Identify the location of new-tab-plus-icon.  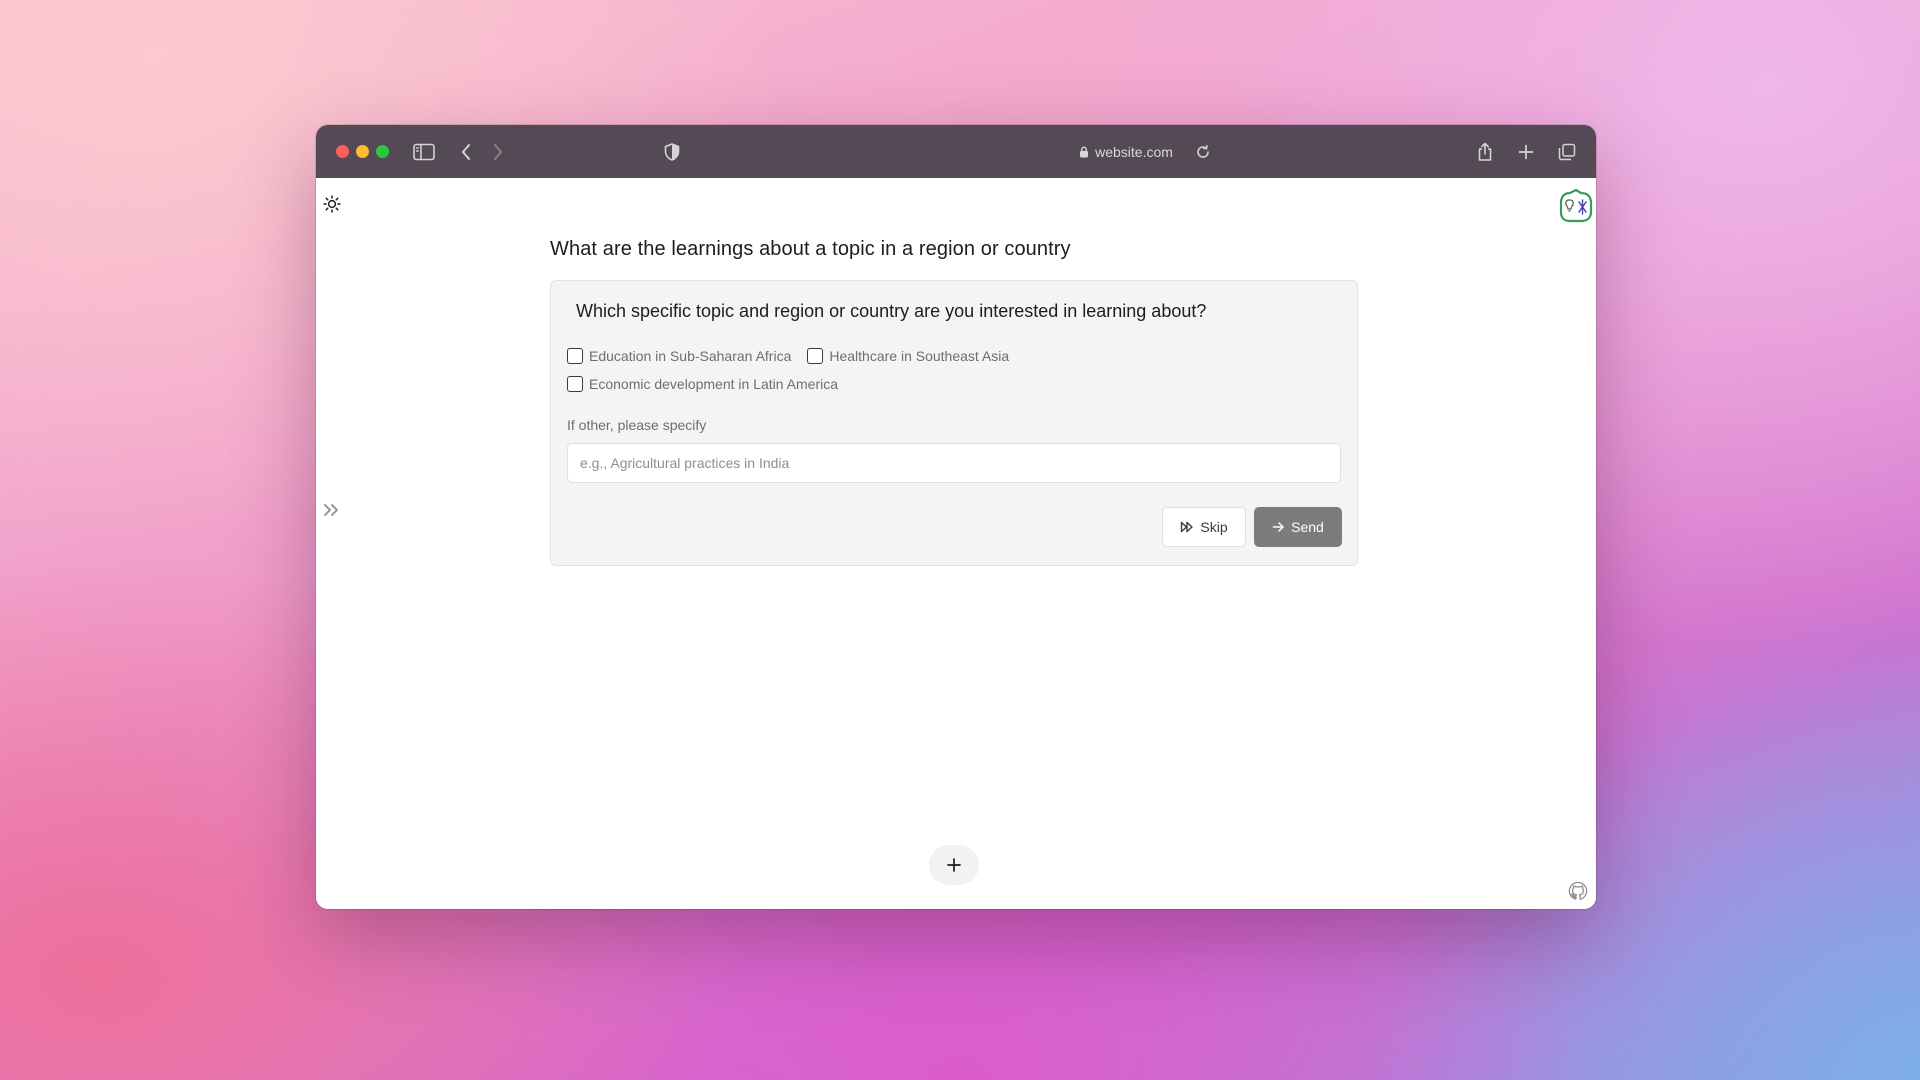
(1526, 152).